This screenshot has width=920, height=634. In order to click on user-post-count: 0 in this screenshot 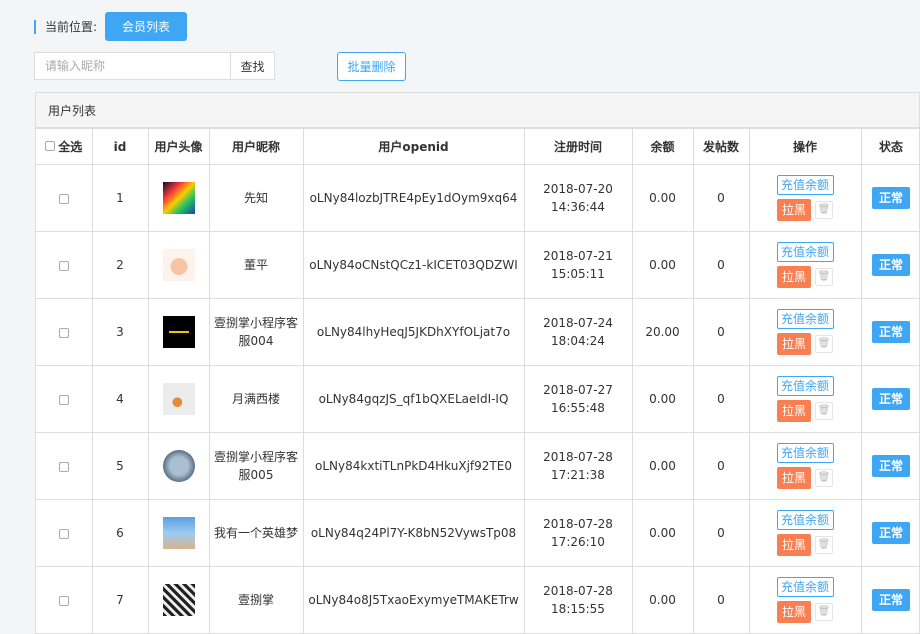, I will do `click(721, 533)`.